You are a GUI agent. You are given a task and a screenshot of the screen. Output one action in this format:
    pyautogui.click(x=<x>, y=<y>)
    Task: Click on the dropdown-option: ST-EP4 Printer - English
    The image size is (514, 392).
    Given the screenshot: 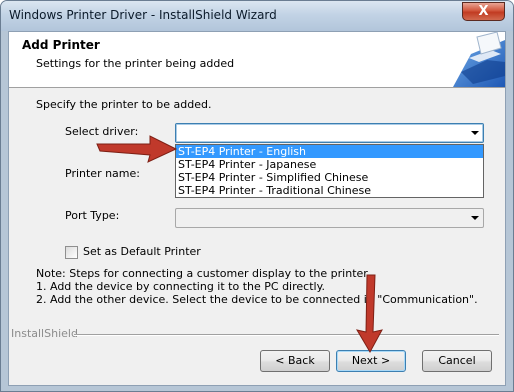 What is the action you would take?
    pyautogui.click(x=329, y=151)
    